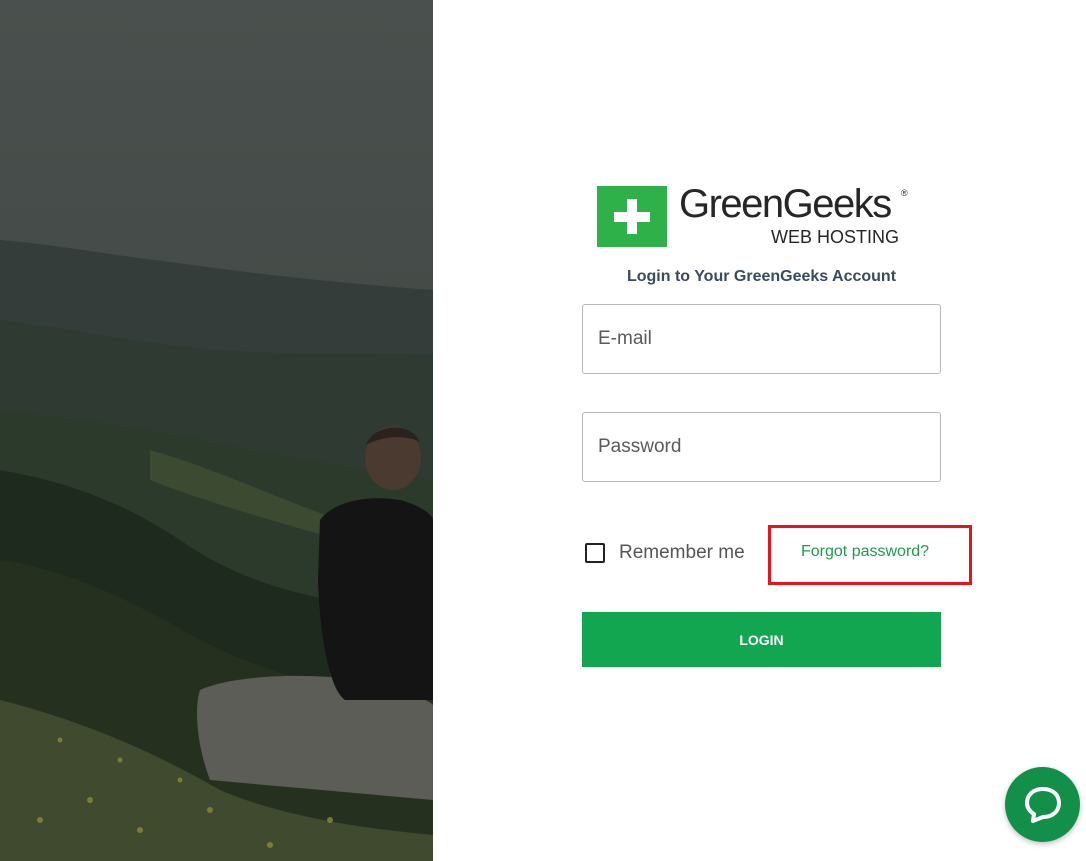 The image size is (1086, 861). Describe the element at coordinates (761, 447) in the screenshot. I see `password-field` at that location.